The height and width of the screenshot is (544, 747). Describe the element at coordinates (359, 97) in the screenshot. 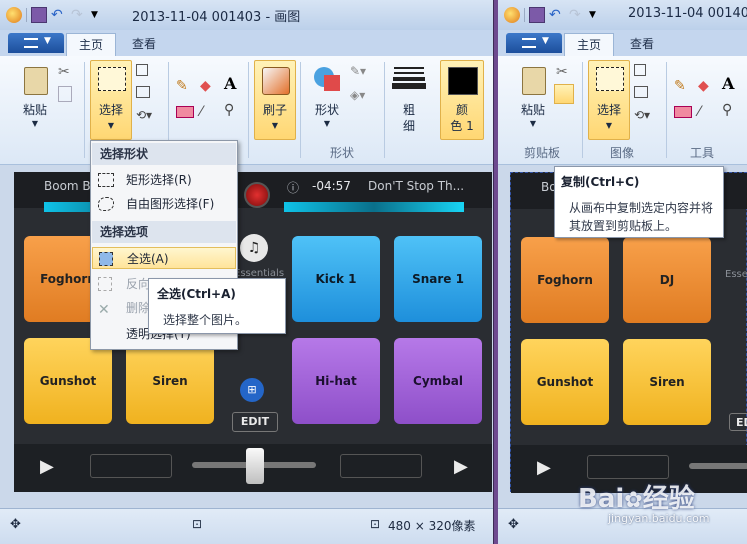

I see `fill-icon: ◈▾` at that location.